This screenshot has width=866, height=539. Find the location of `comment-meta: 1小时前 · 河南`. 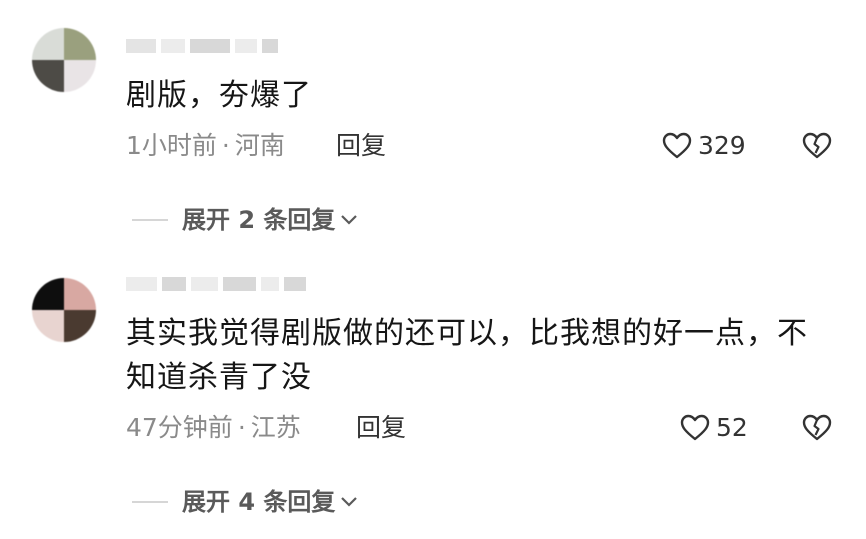

comment-meta: 1小时前 · 河南 is located at coordinates (205, 146).